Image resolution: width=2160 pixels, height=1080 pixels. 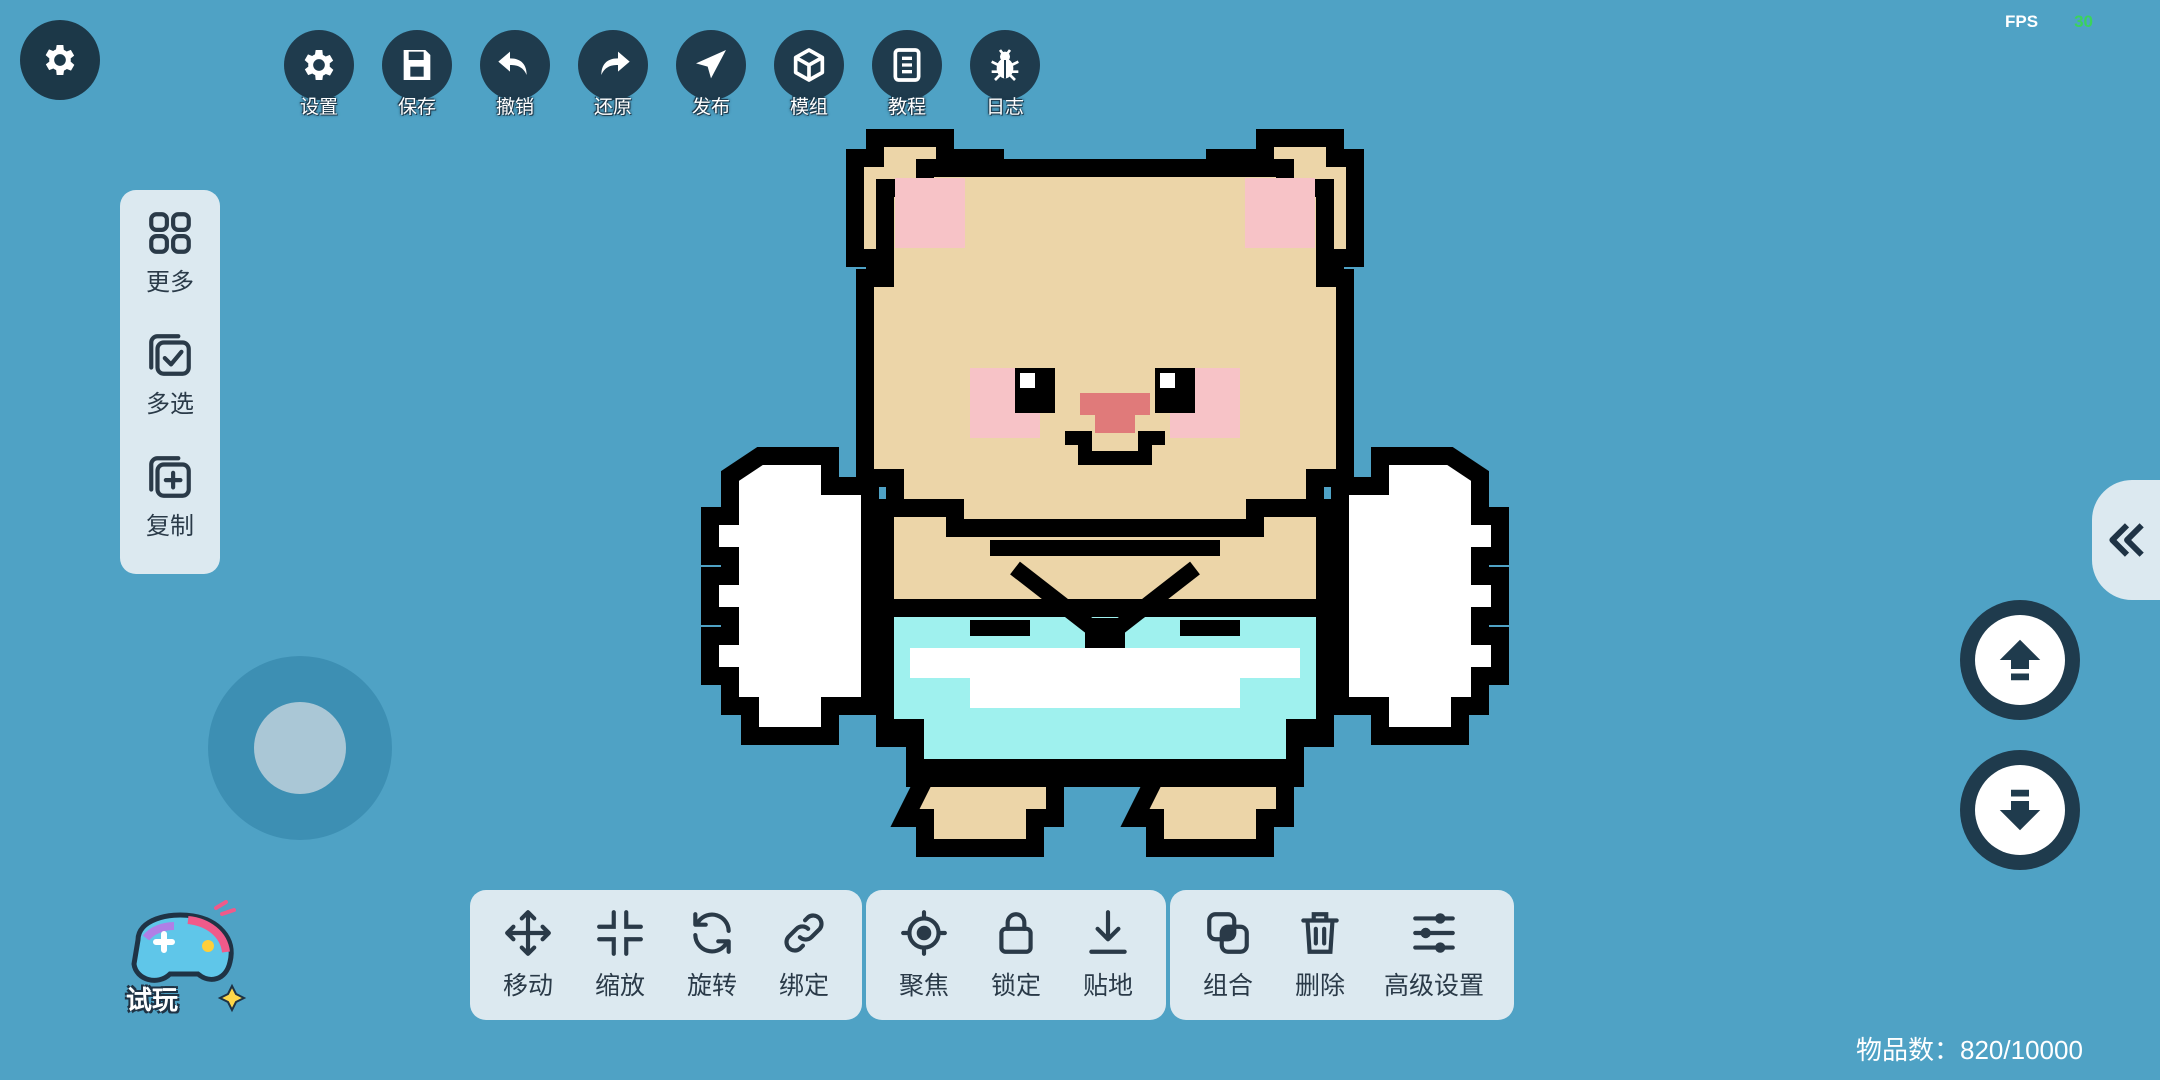 I want to click on scale-label: 缩放, so click(x=619, y=985).